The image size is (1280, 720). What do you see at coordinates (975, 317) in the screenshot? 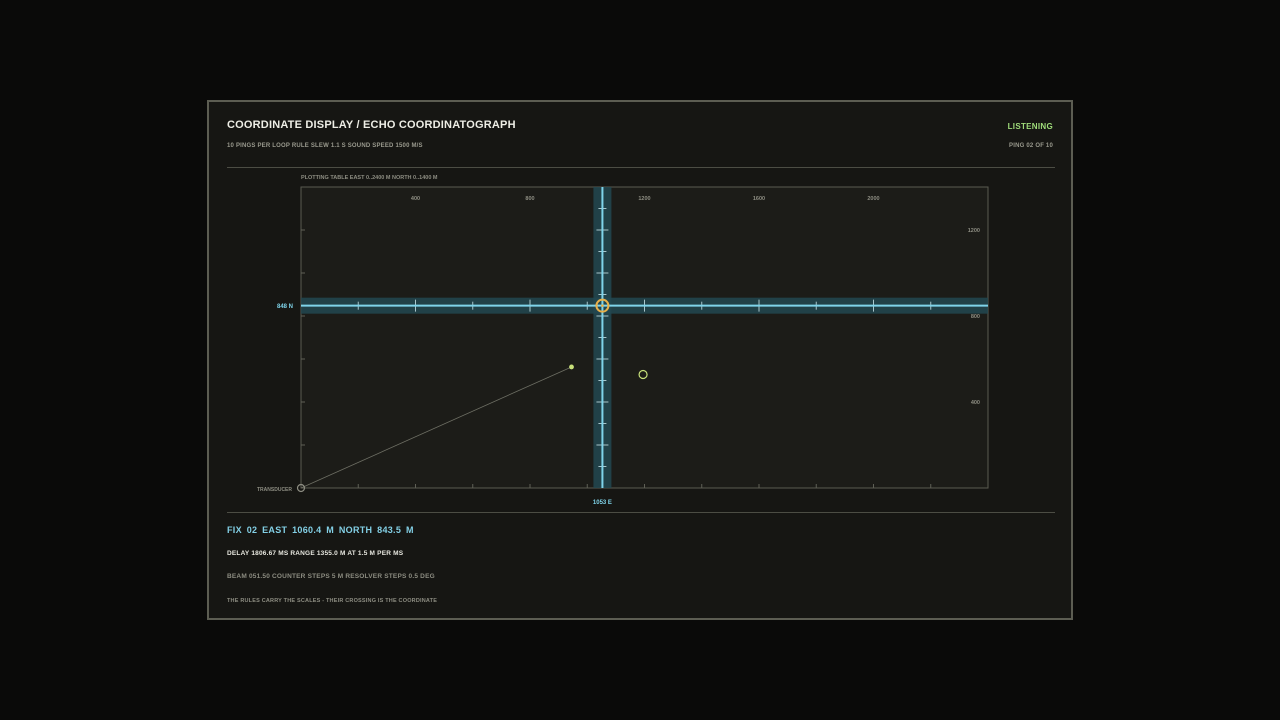
I see `north-tick-label: 800` at bounding box center [975, 317].